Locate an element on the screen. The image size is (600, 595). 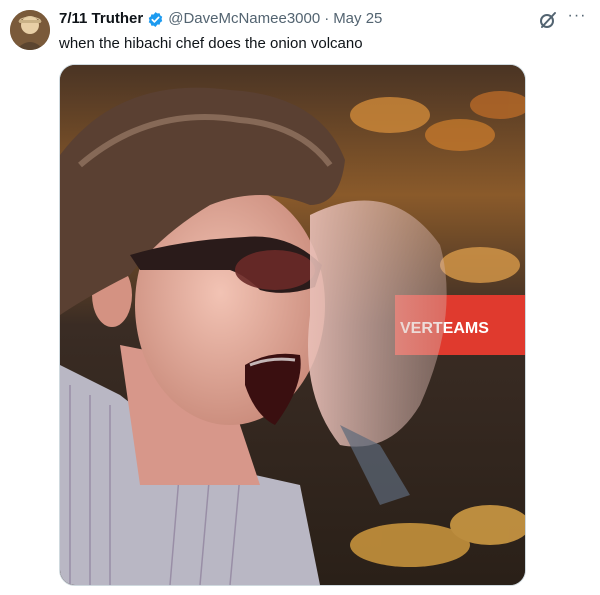
verified-badge-icon is located at coordinates (155, 19).